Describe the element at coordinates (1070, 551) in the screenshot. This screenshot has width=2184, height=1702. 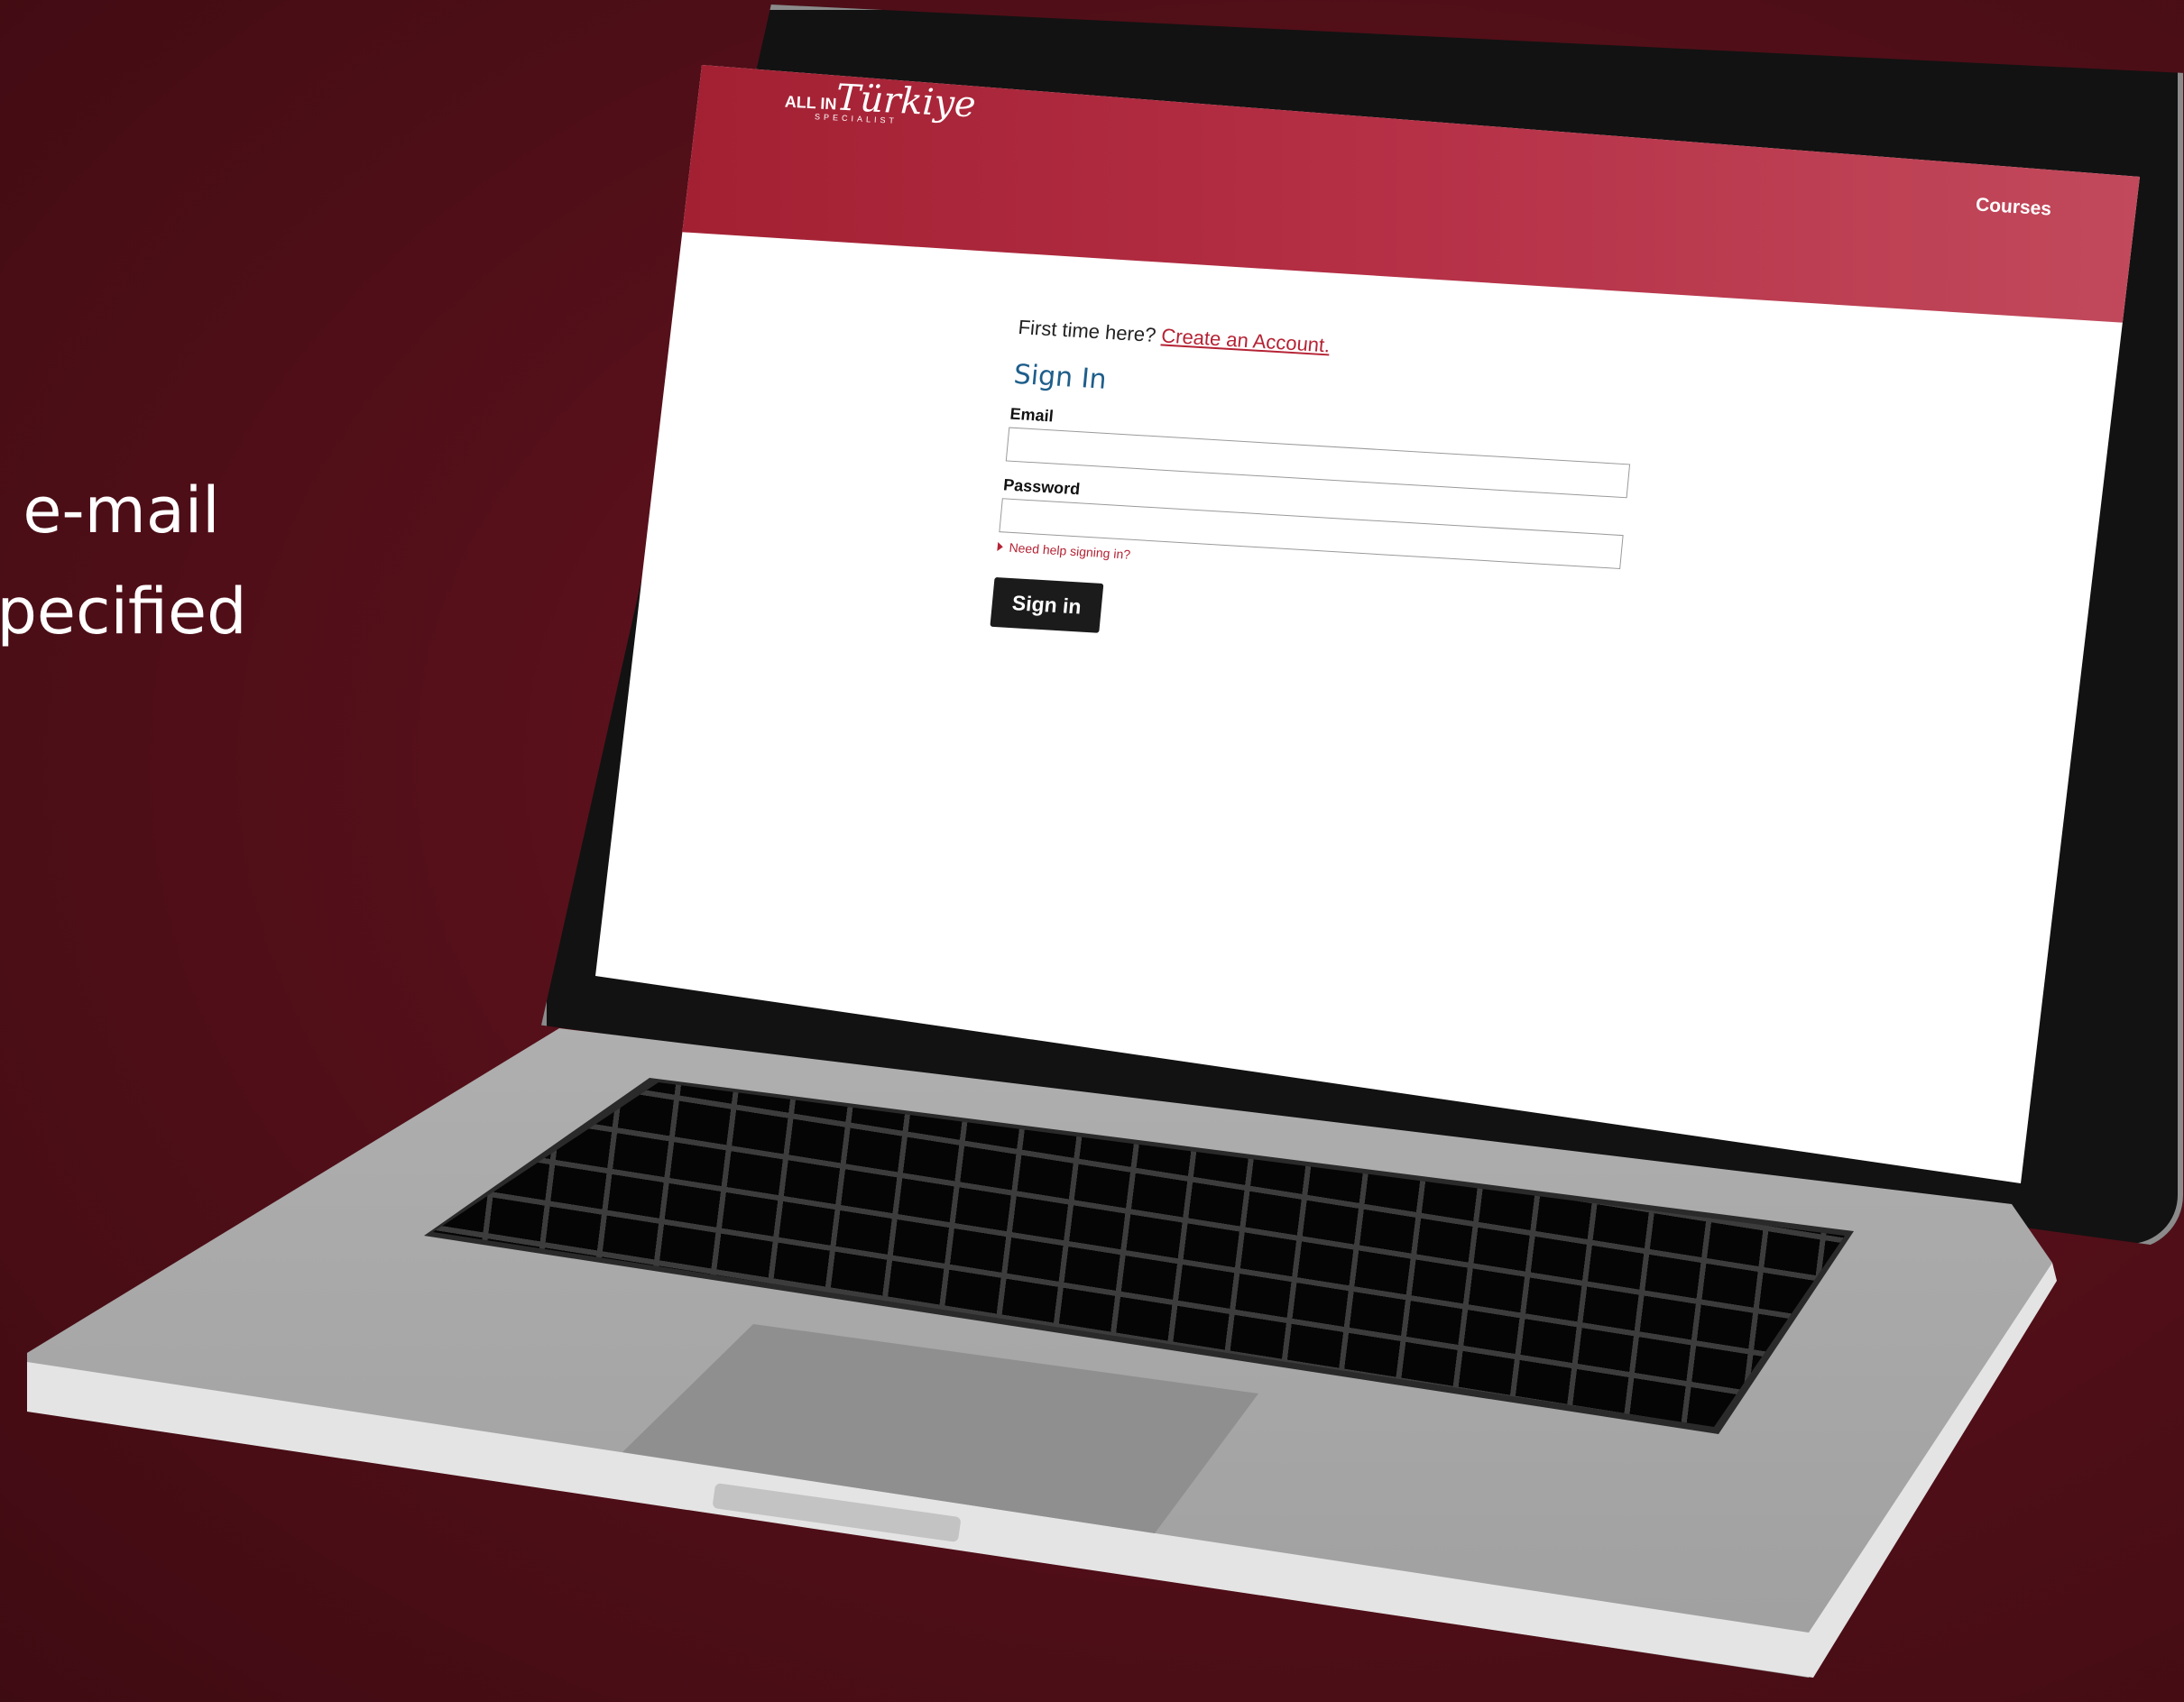
I see `help-signin-link: Need help signing in?` at that location.